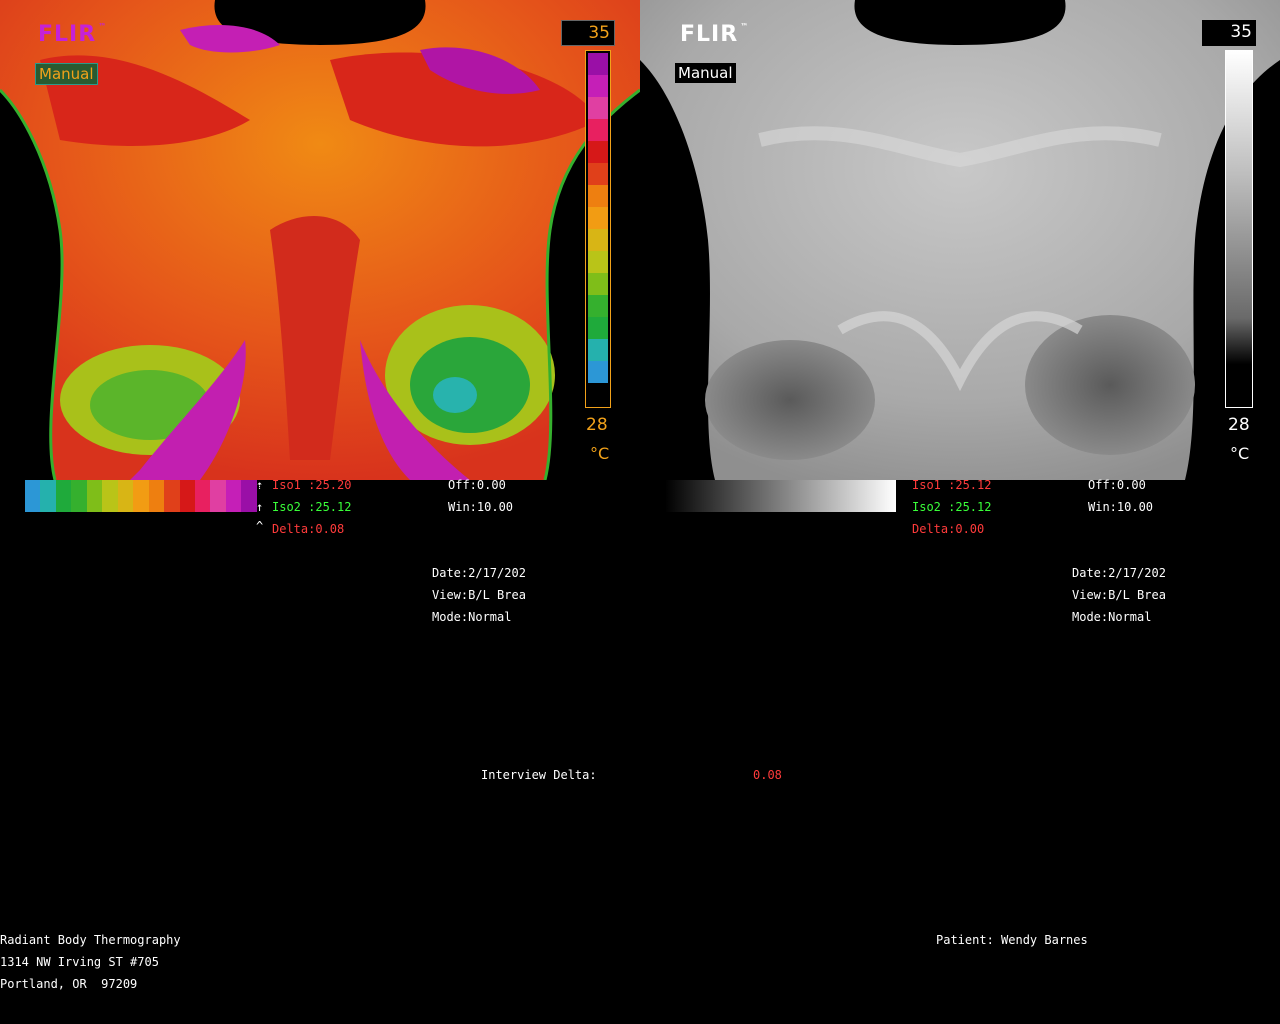 This screenshot has height=1024, width=1280. What do you see at coordinates (948, 529) in the screenshot?
I see `delta-reading: Delta:0.00` at bounding box center [948, 529].